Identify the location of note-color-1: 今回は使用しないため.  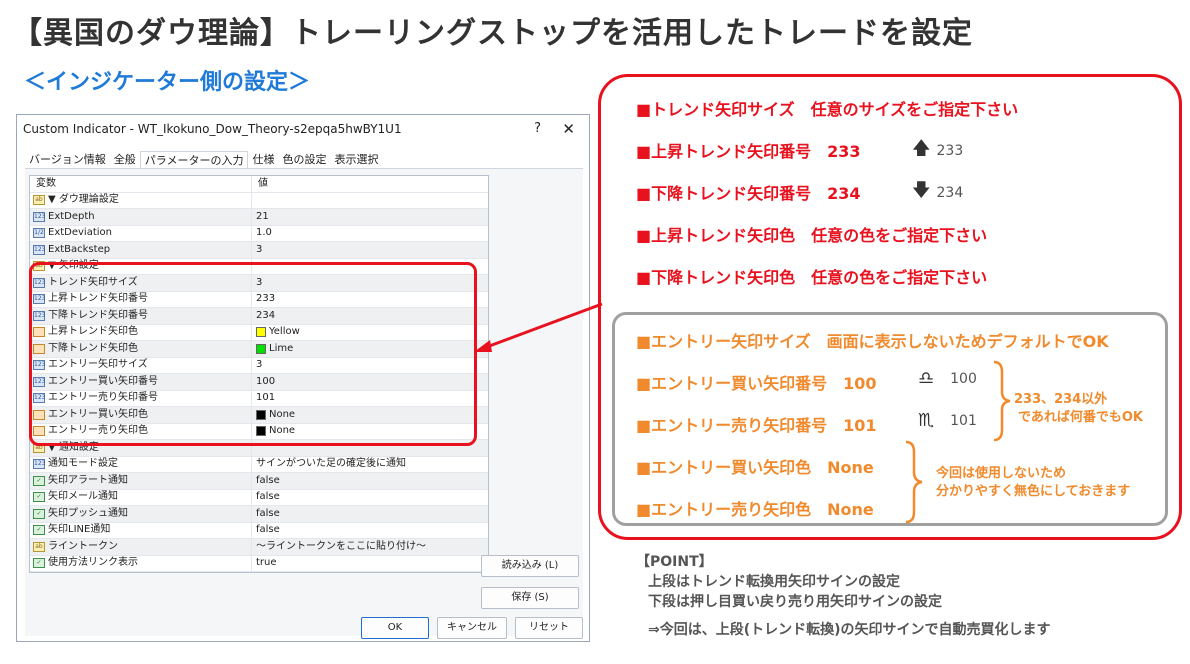
(1001, 473).